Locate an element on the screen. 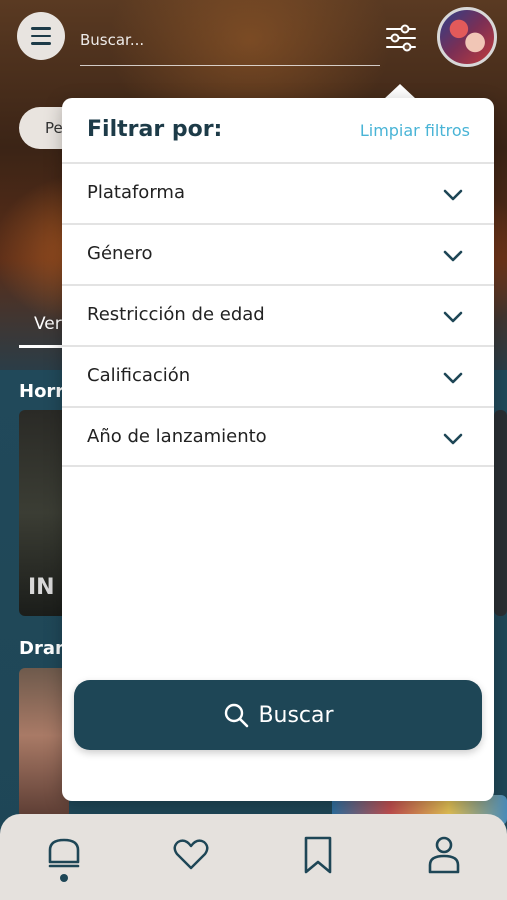 The height and width of the screenshot is (900, 507). search-field is located at coordinates (230, 45).